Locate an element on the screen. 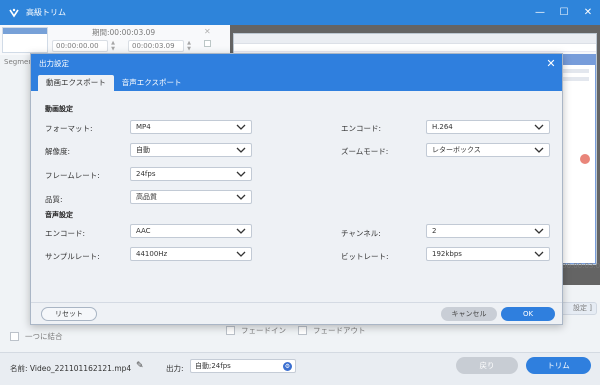 The image size is (600, 385). ok-button: OK is located at coordinates (528, 314).